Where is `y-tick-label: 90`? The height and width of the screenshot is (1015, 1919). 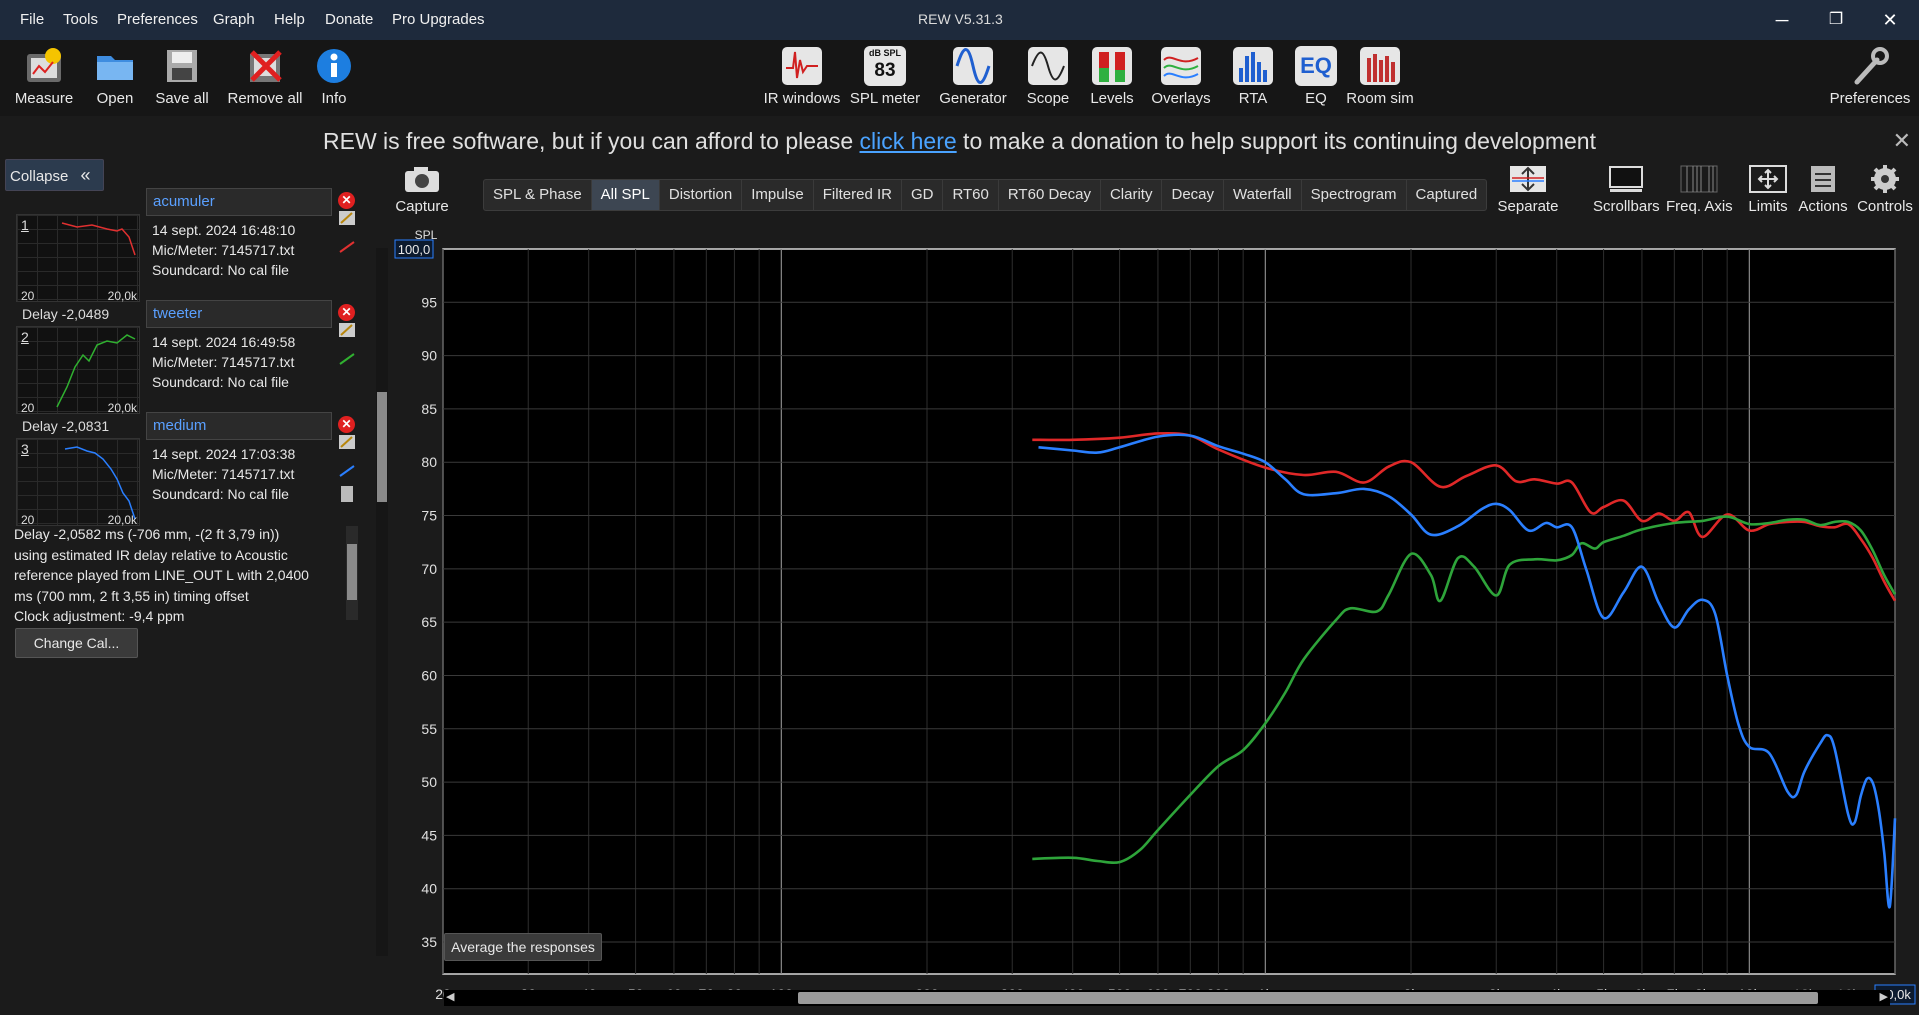
y-tick-label: 90 is located at coordinates (429, 356).